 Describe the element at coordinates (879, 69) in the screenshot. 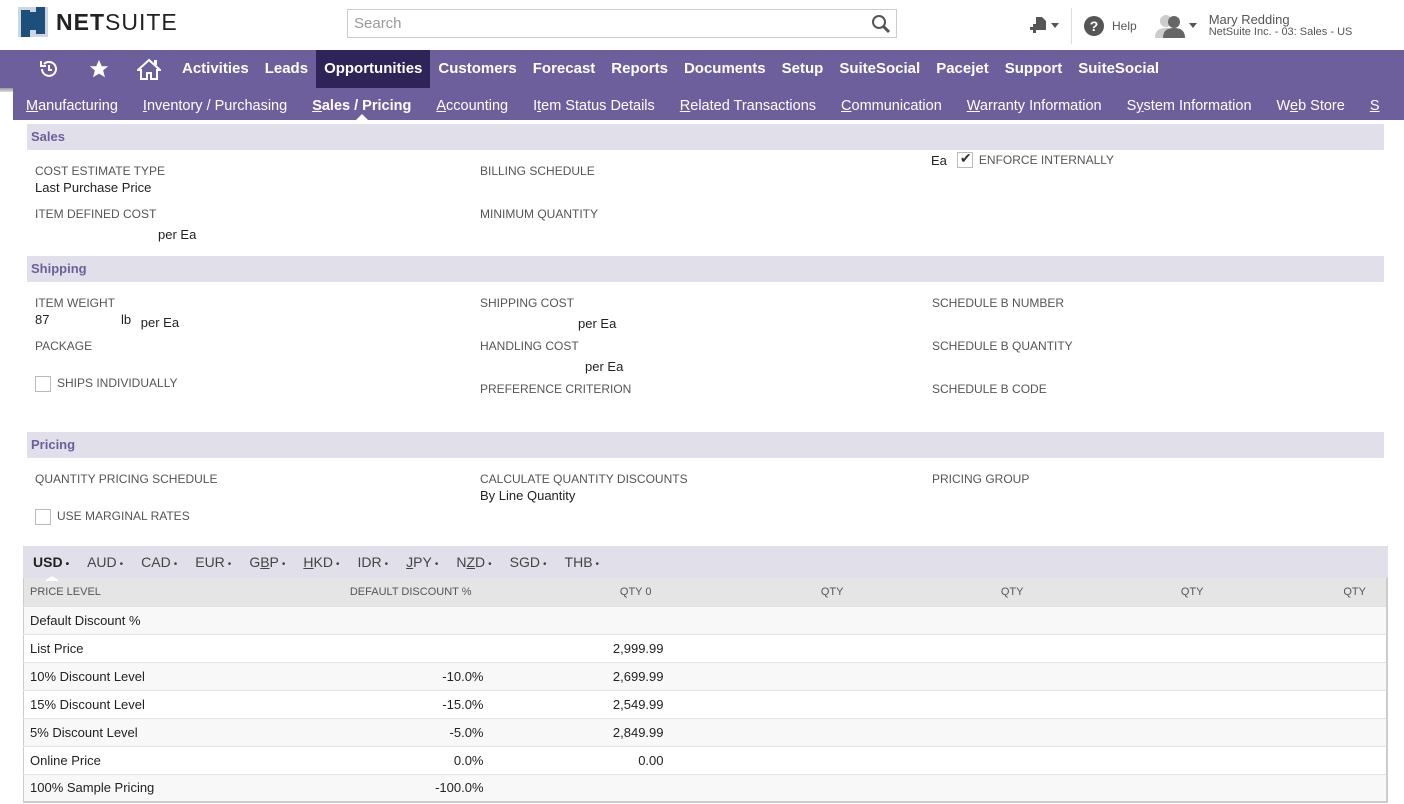

I see `nav-item-suitesocial: SuiteSocial` at that location.